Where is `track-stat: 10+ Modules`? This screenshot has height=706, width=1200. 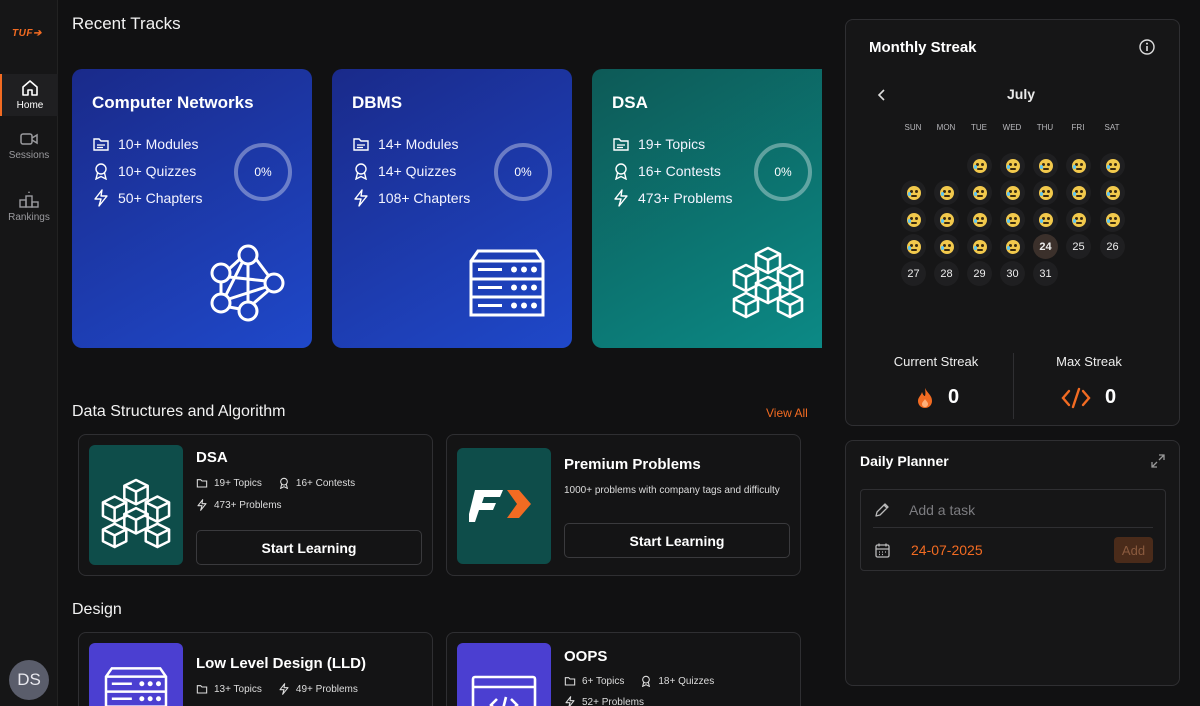 track-stat: 10+ Modules is located at coordinates (145, 144).